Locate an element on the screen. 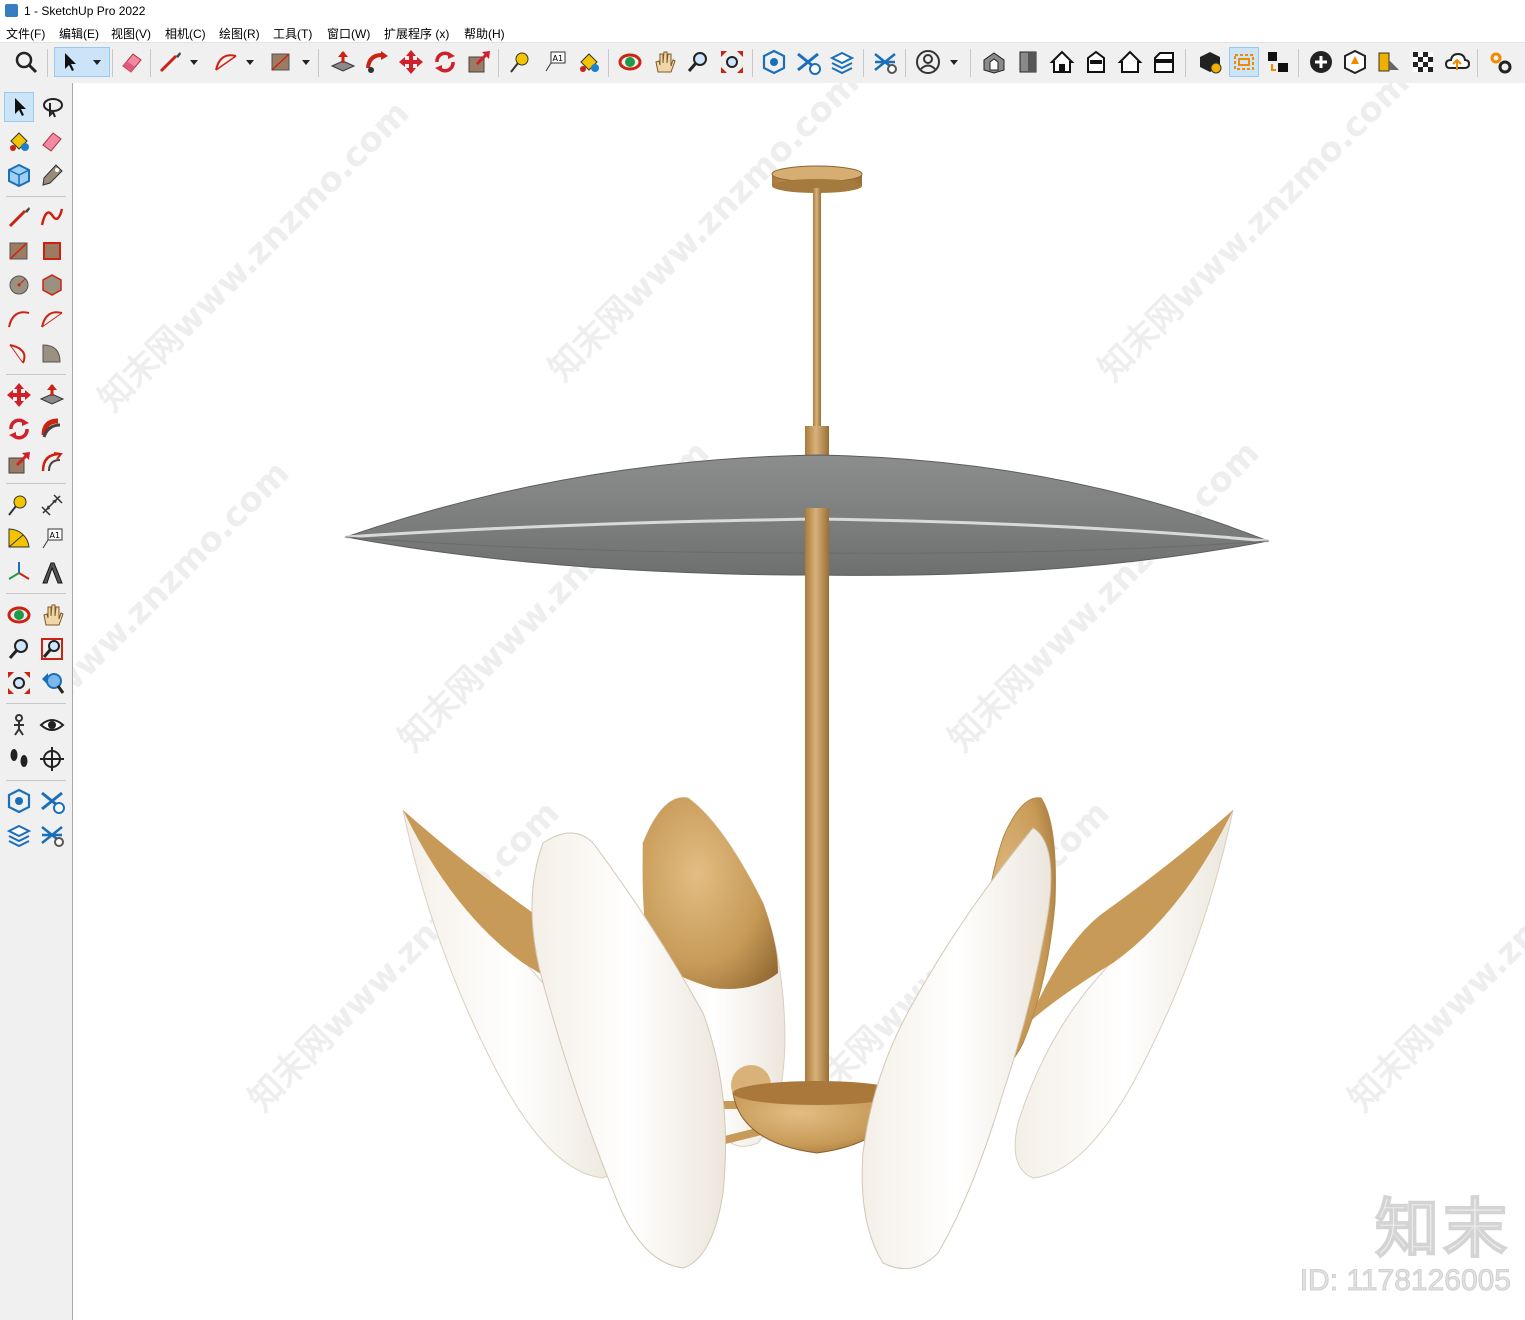 The height and width of the screenshot is (1320, 1525). zoom-search-icon is located at coordinates (26, 62).